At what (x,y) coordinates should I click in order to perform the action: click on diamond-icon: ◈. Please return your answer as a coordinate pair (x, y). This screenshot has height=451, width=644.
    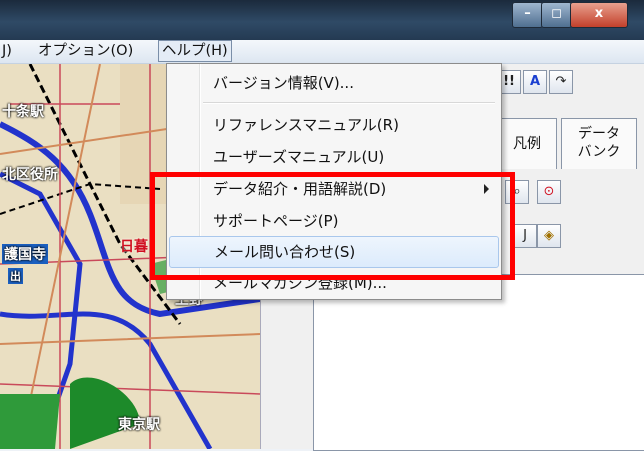
    Looking at the image, I should click on (549, 236).